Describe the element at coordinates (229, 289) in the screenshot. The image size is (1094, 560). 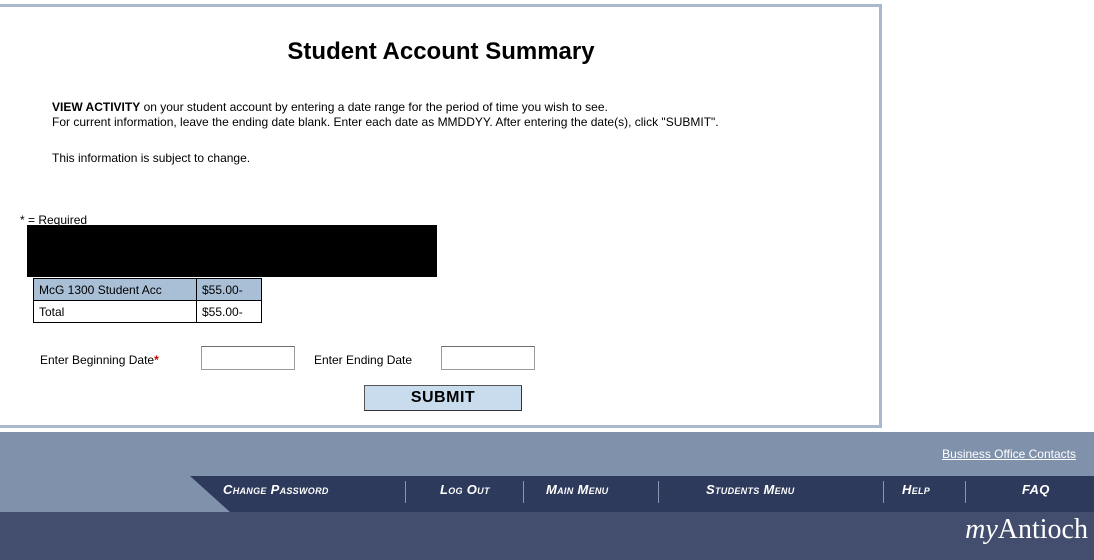
I see `account-amount-cell: $55.00-` at that location.